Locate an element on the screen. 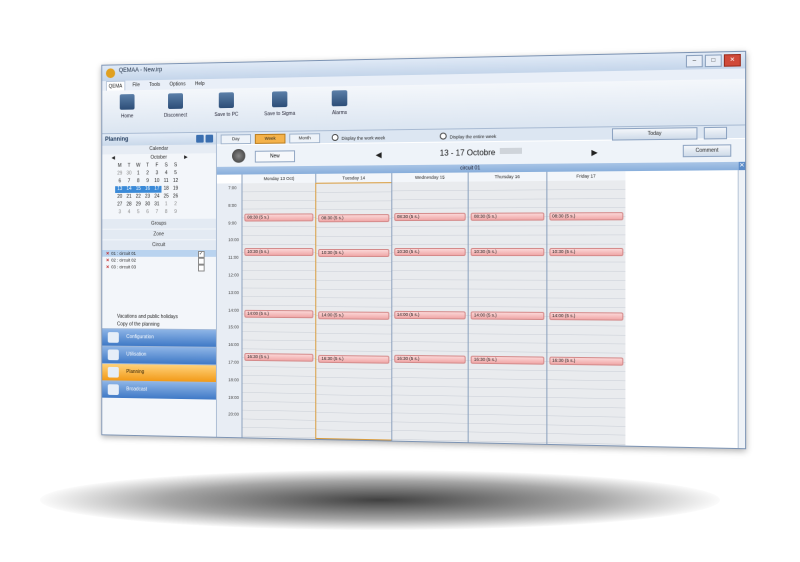  groups-section: Groups is located at coordinates (159, 223).